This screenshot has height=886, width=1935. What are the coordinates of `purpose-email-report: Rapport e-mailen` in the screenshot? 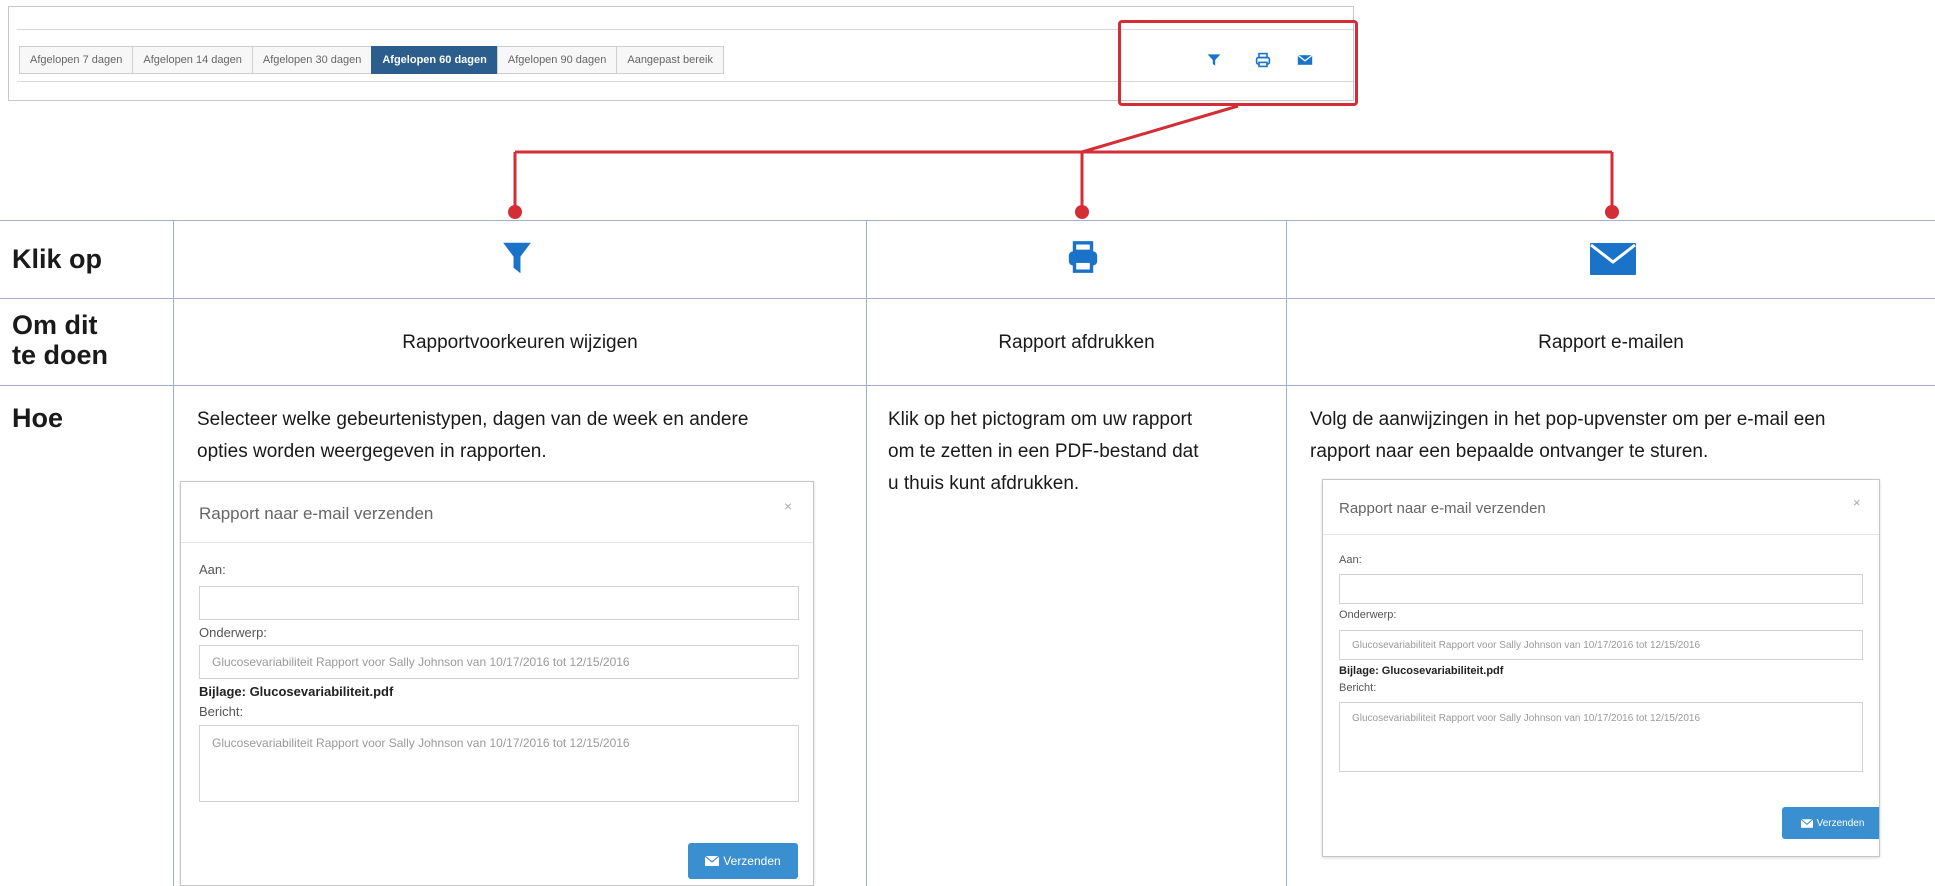 It's located at (1611, 342).